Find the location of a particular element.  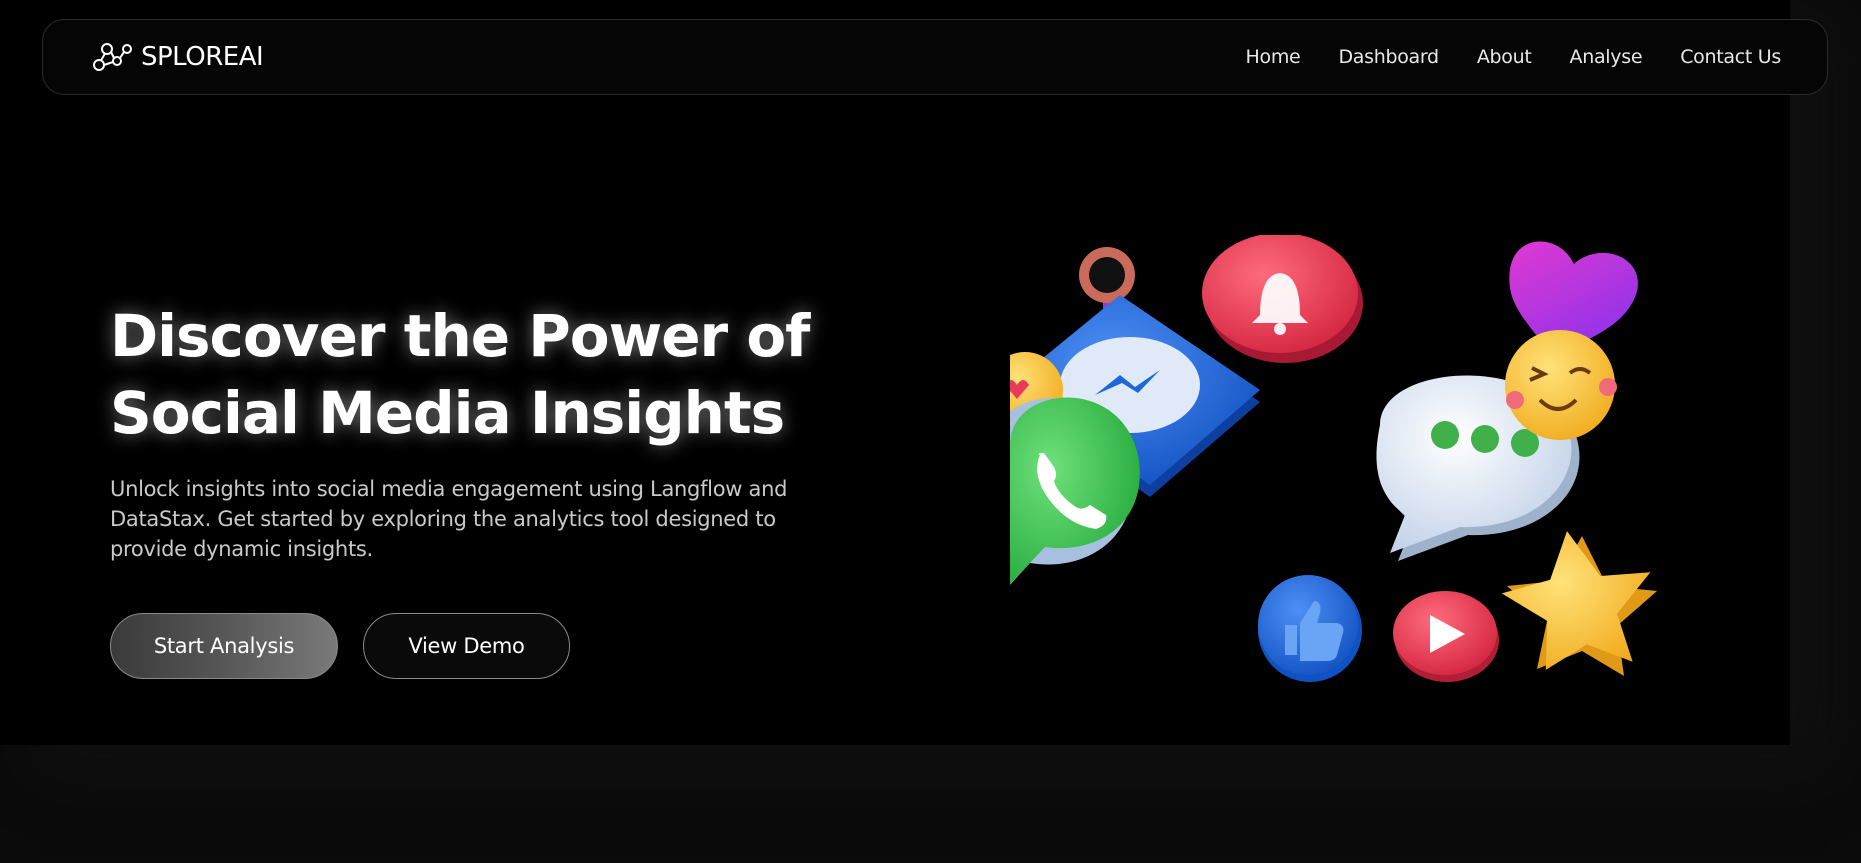

nav-link-contact: Contact Us is located at coordinates (1730, 57).